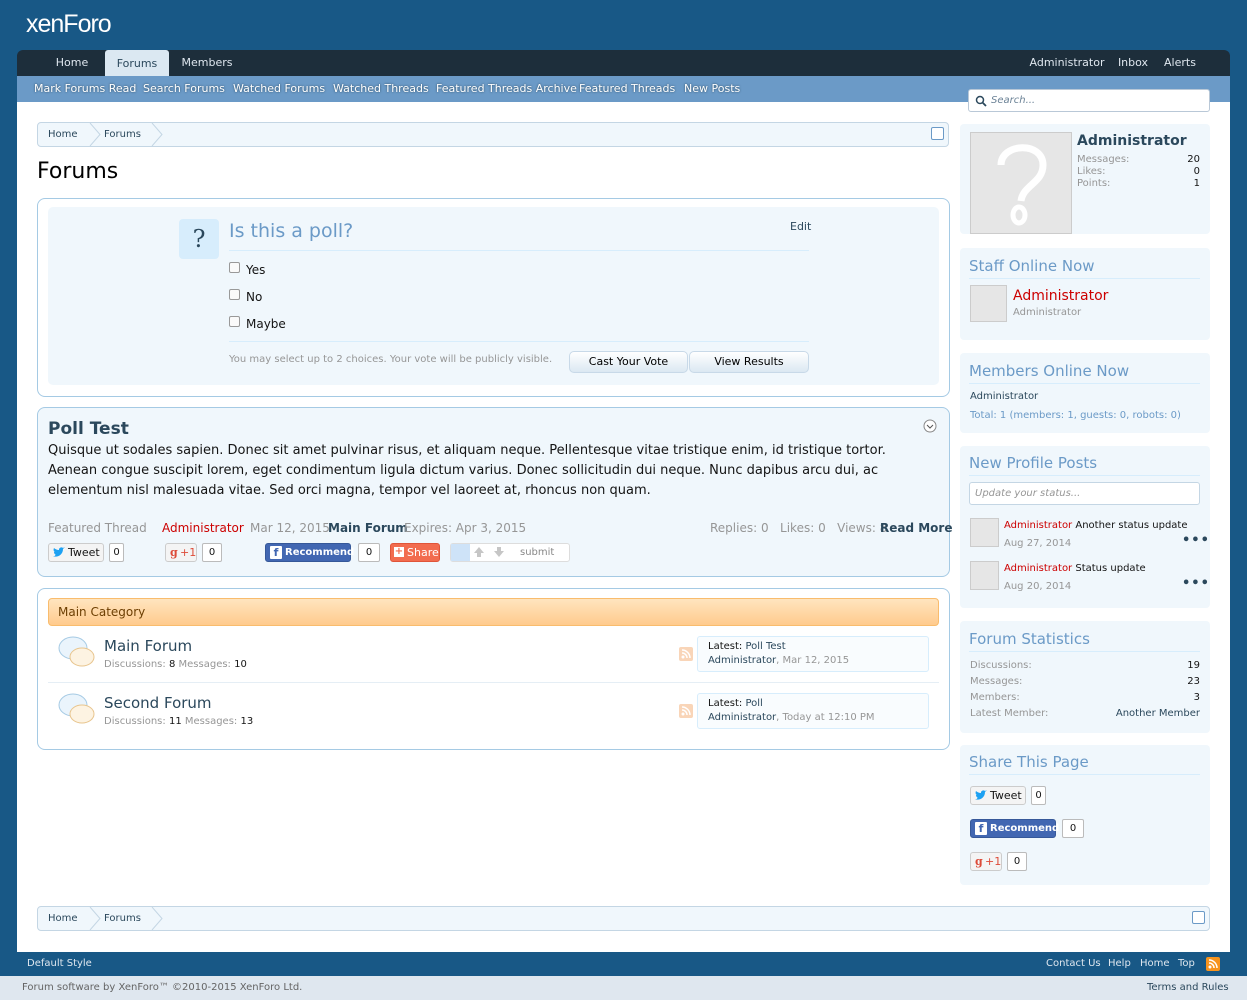 The image size is (1247, 1000). Describe the element at coordinates (1186, 963) in the screenshot. I see `top-link: Top` at that location.